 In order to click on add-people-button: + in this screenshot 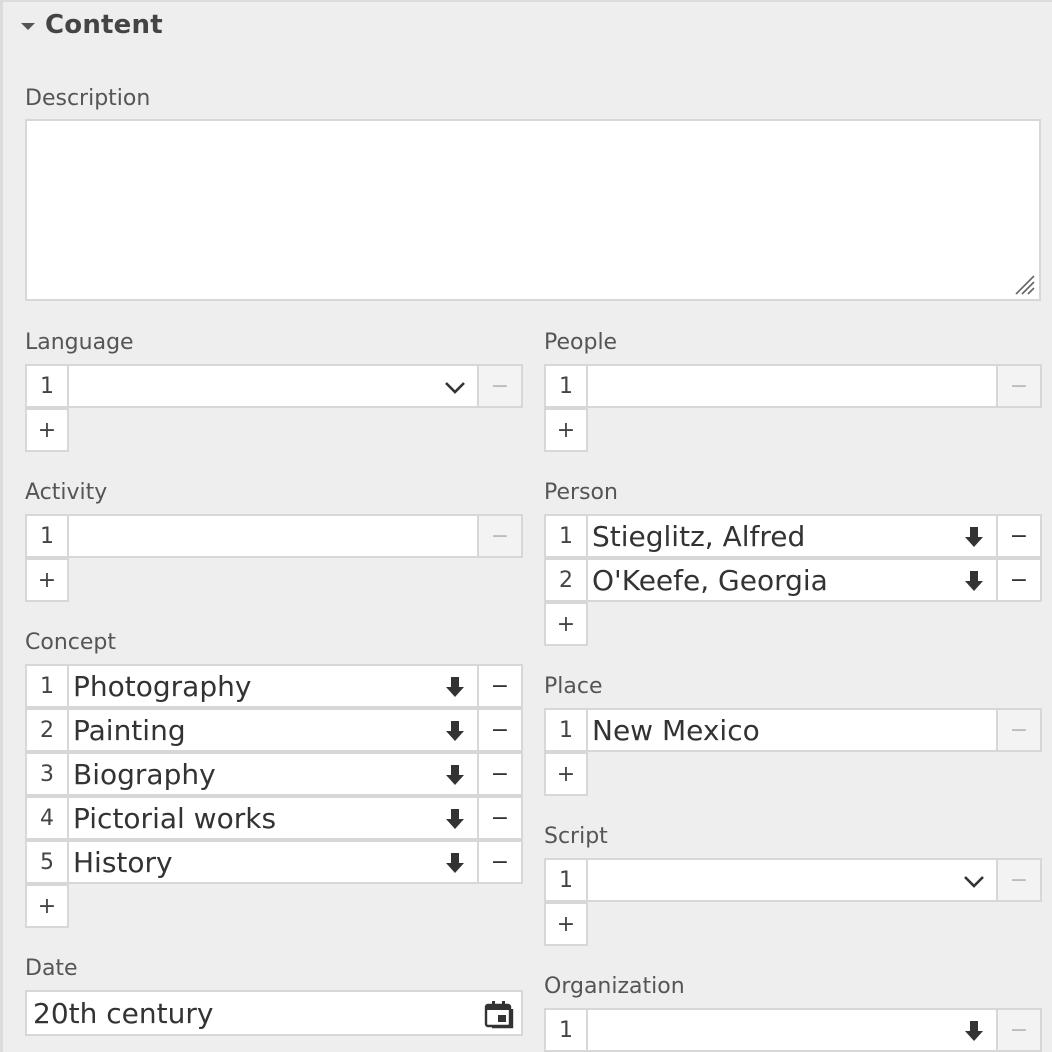, I will do `click(566, 430)`.